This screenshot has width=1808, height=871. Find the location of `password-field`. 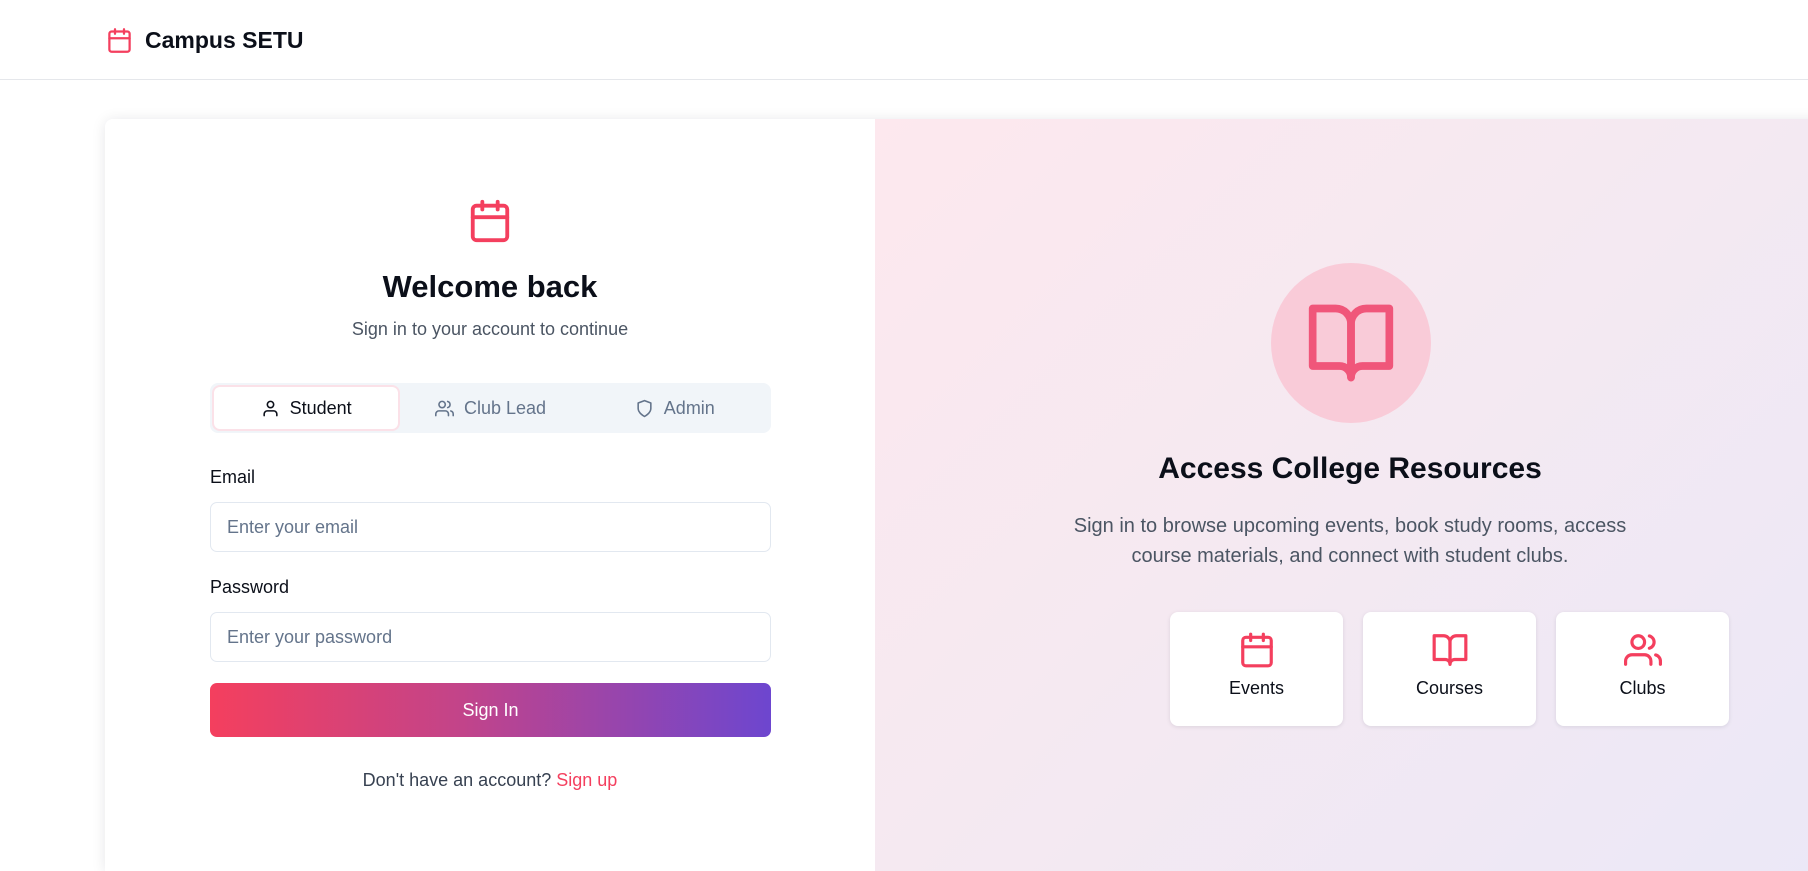

password-field is located at coordinates (490, 637).